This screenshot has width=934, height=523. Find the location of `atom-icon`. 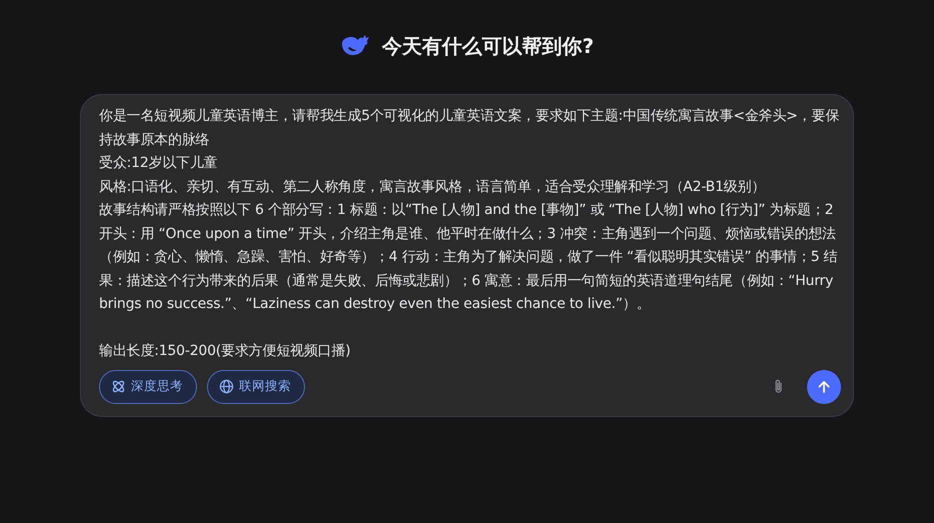

atom-icon is located at coordinates (118, 386).